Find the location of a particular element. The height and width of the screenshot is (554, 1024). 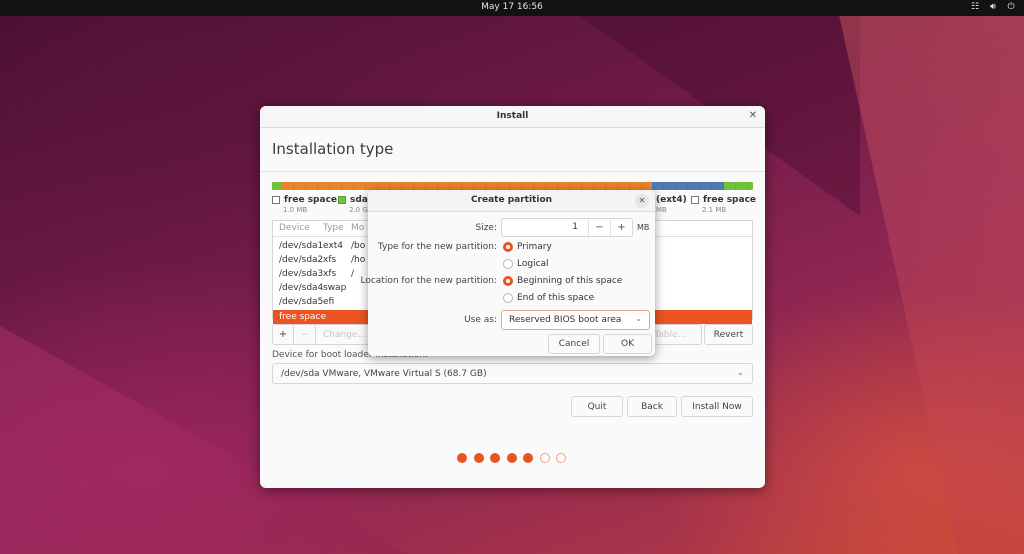

cell-device: /dev/sda5 is located at coordinates (301, 302).